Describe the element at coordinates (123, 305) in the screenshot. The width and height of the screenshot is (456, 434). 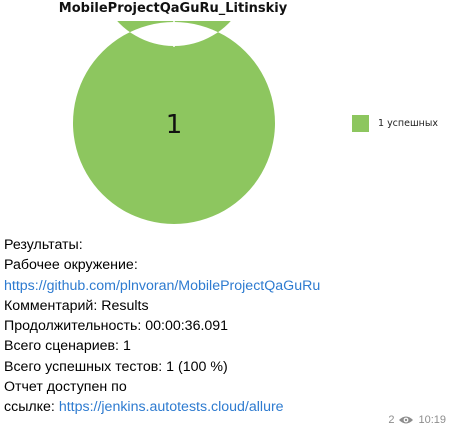
I see `comment-value: Results` at that location.